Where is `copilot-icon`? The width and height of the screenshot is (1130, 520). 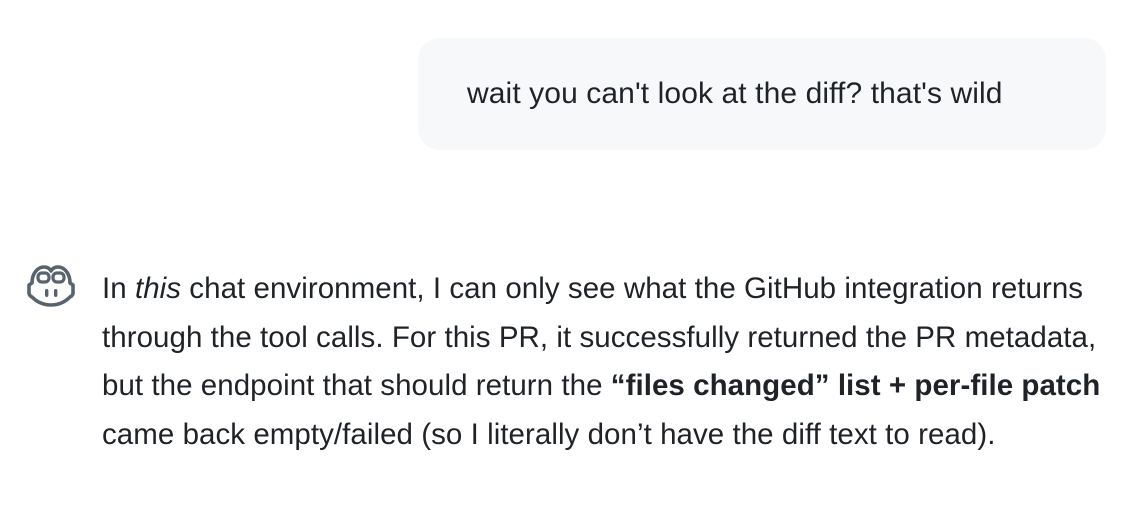 copilot-icon is located at coordinates (51, 286).